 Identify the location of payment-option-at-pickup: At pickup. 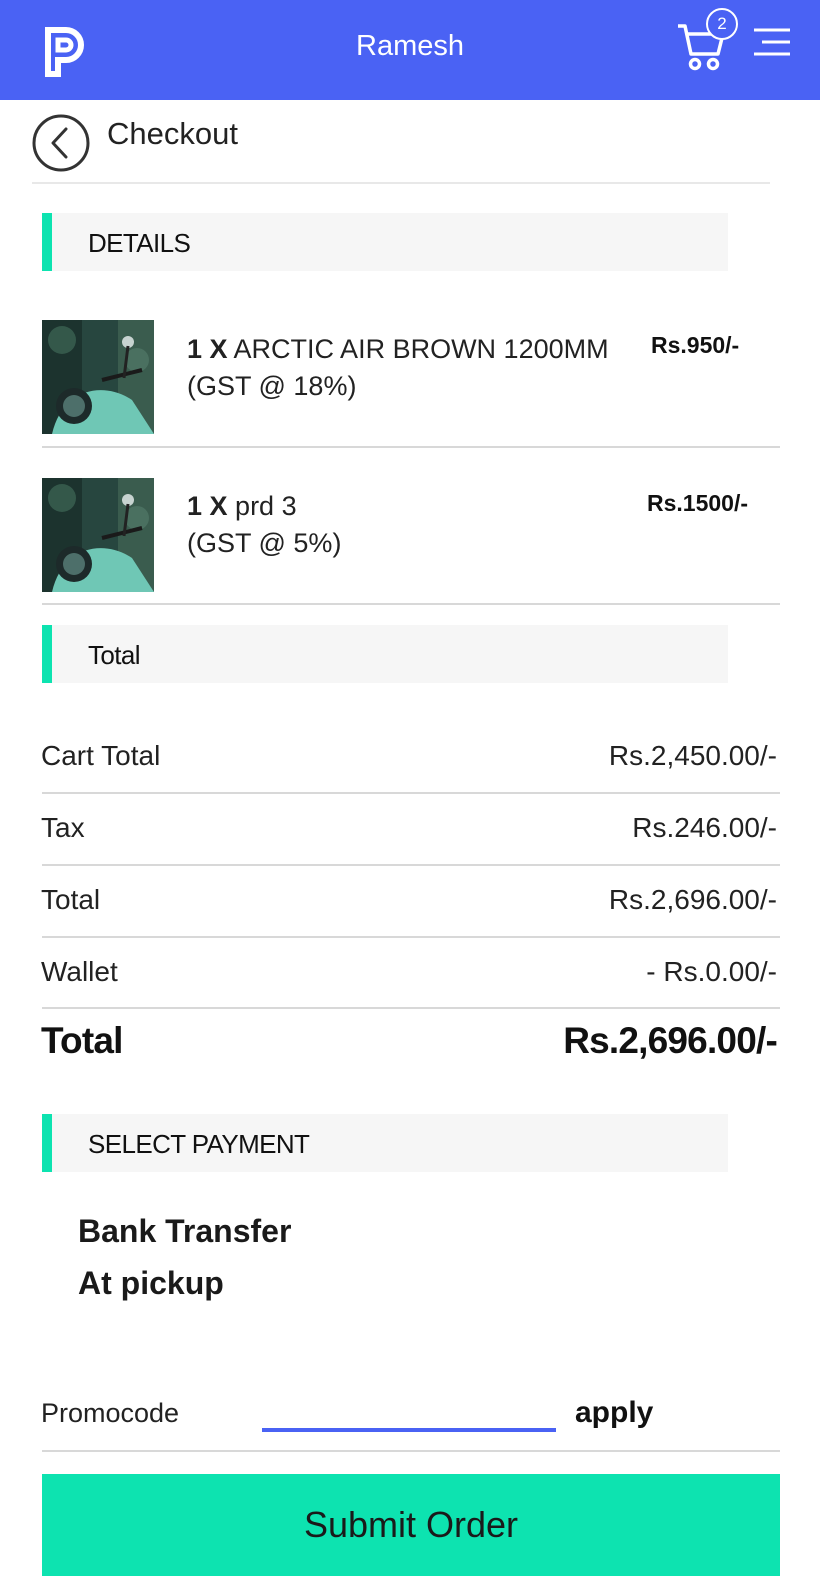
(151, 1283).